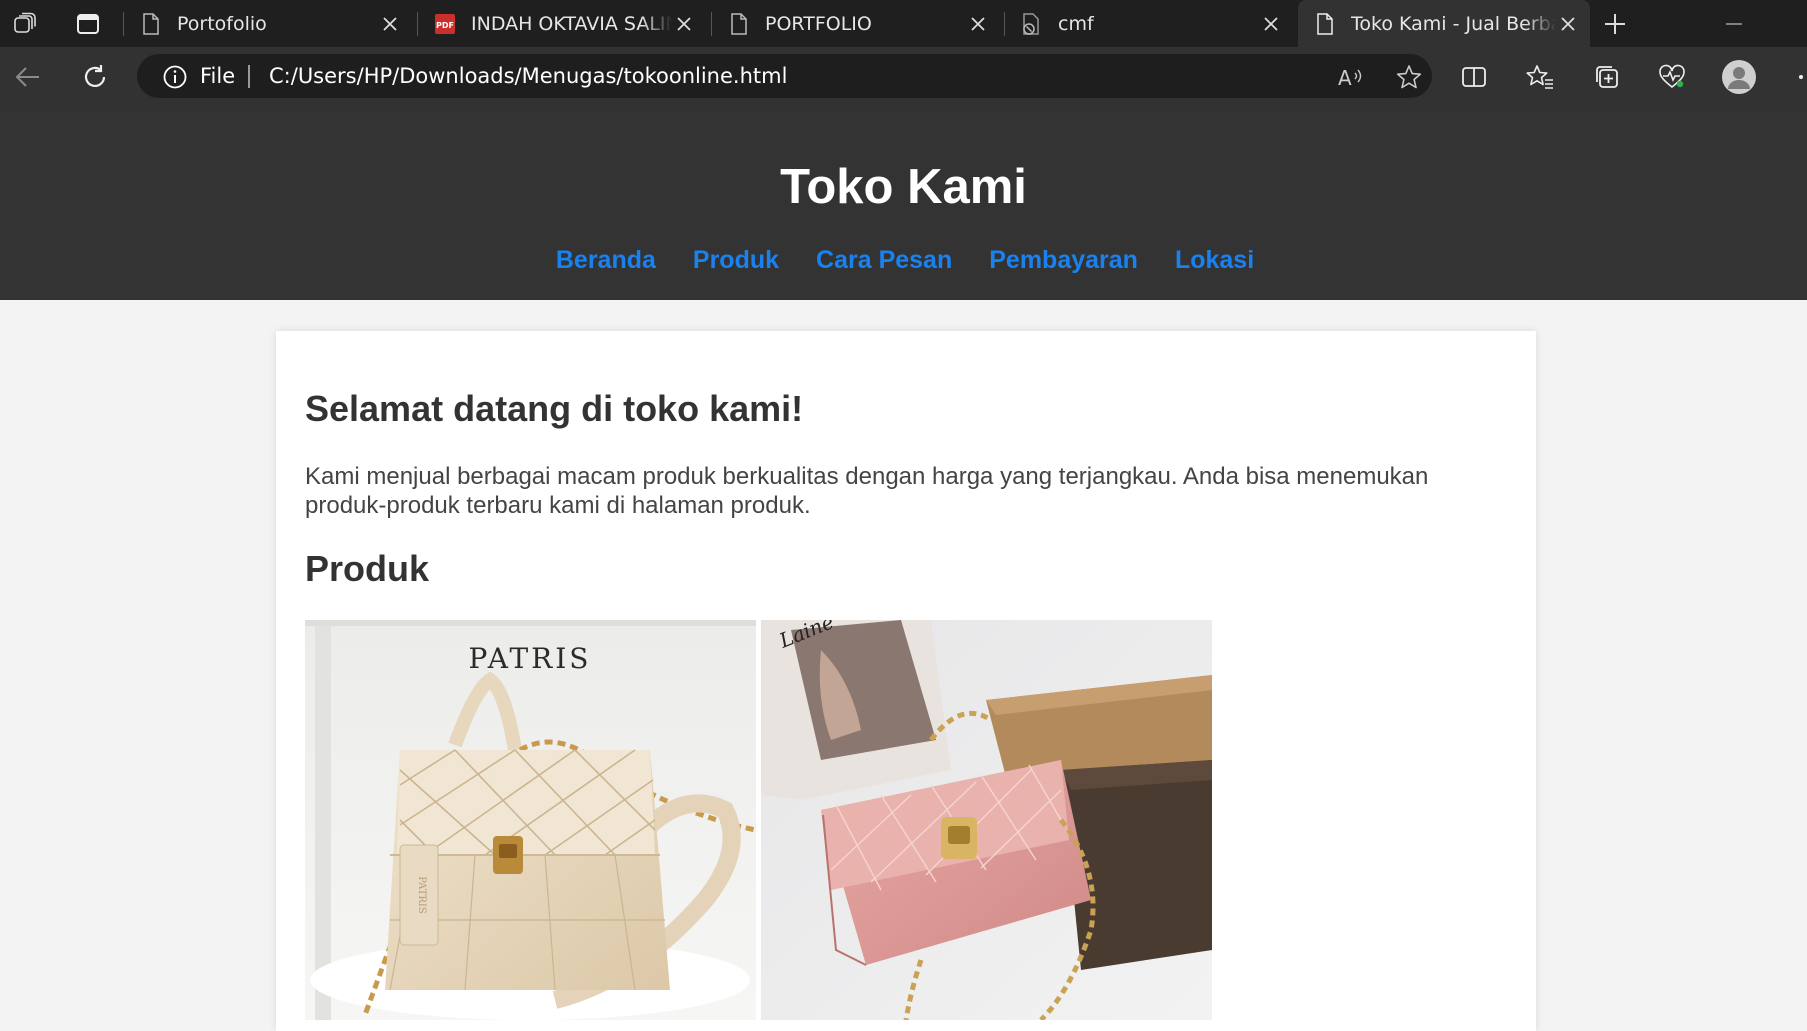  I want to click on nav-link-produk: Produk, so click(736, 260).